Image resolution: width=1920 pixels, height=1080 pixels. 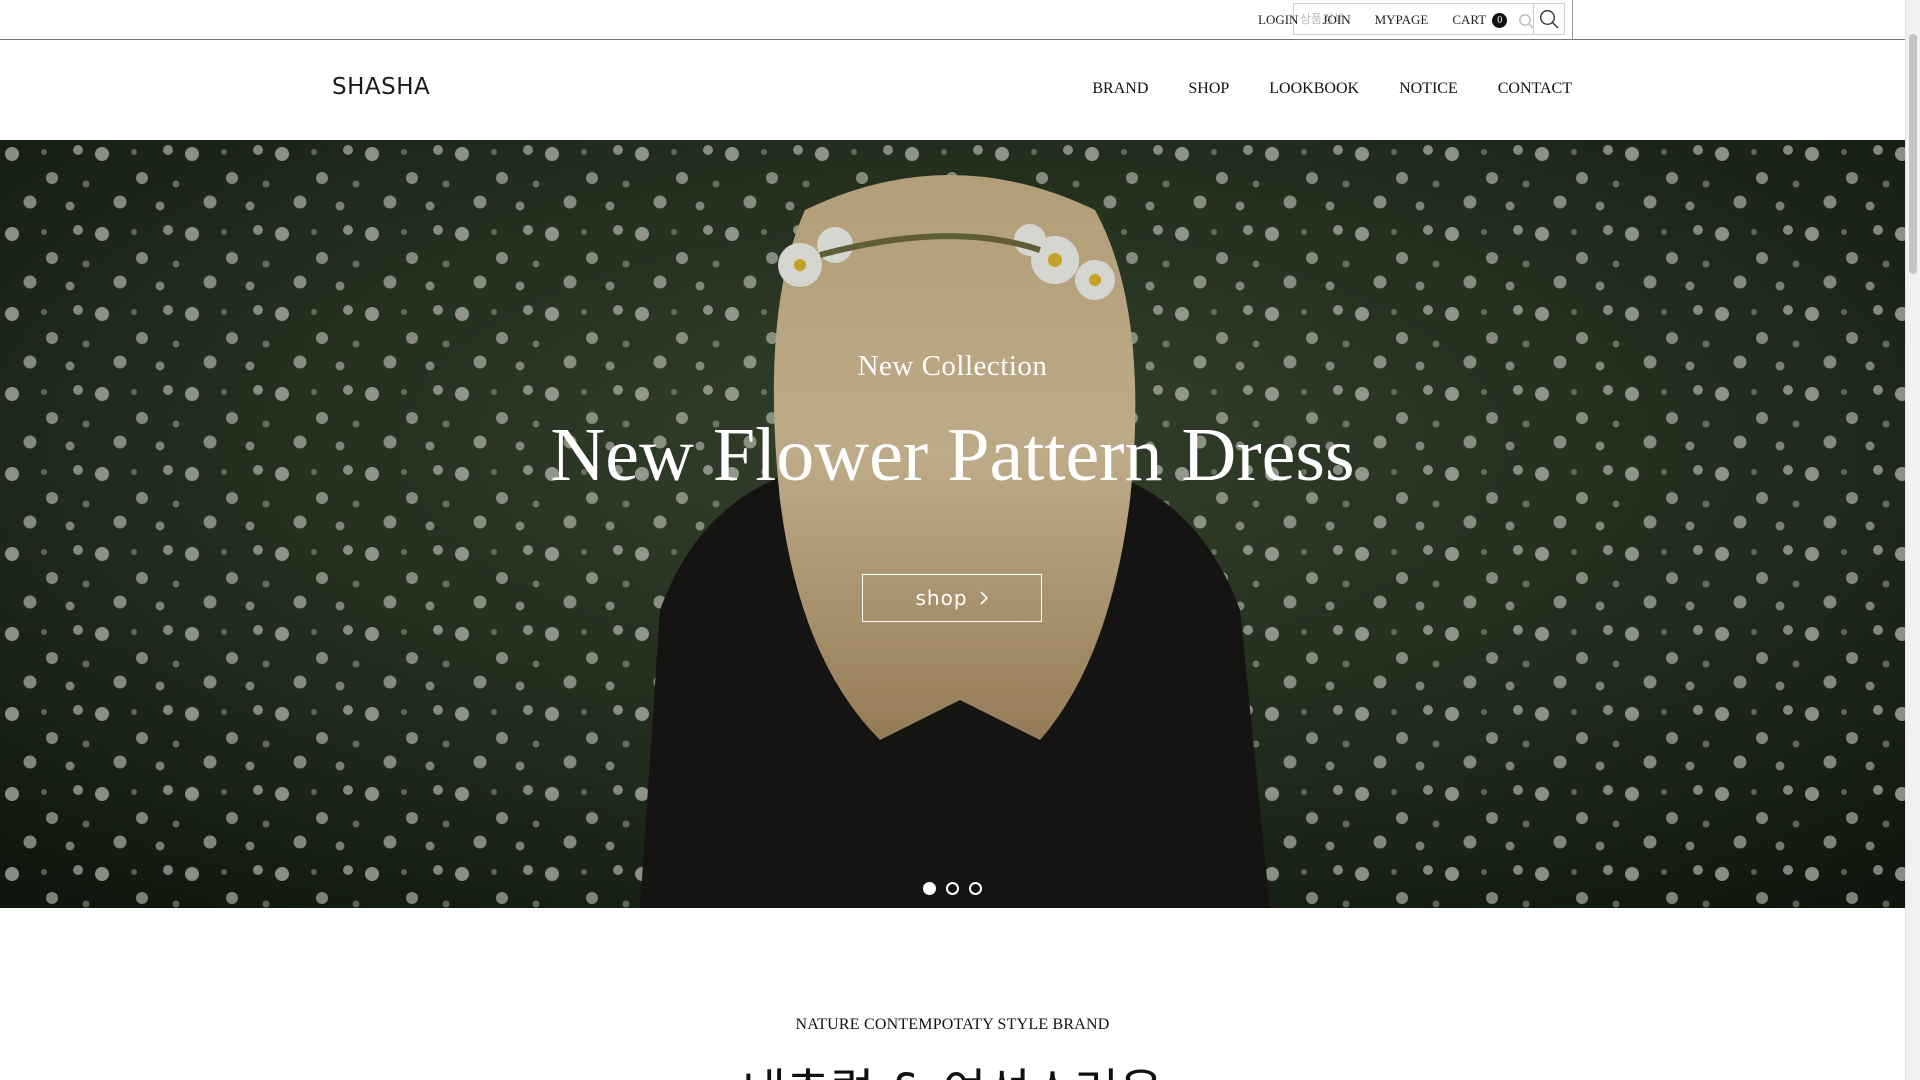 What do you see at coordinates (1208, 89) in the screenshot?
I see `nav-item-shop: SHOP` at bounding box center [1208, 89].